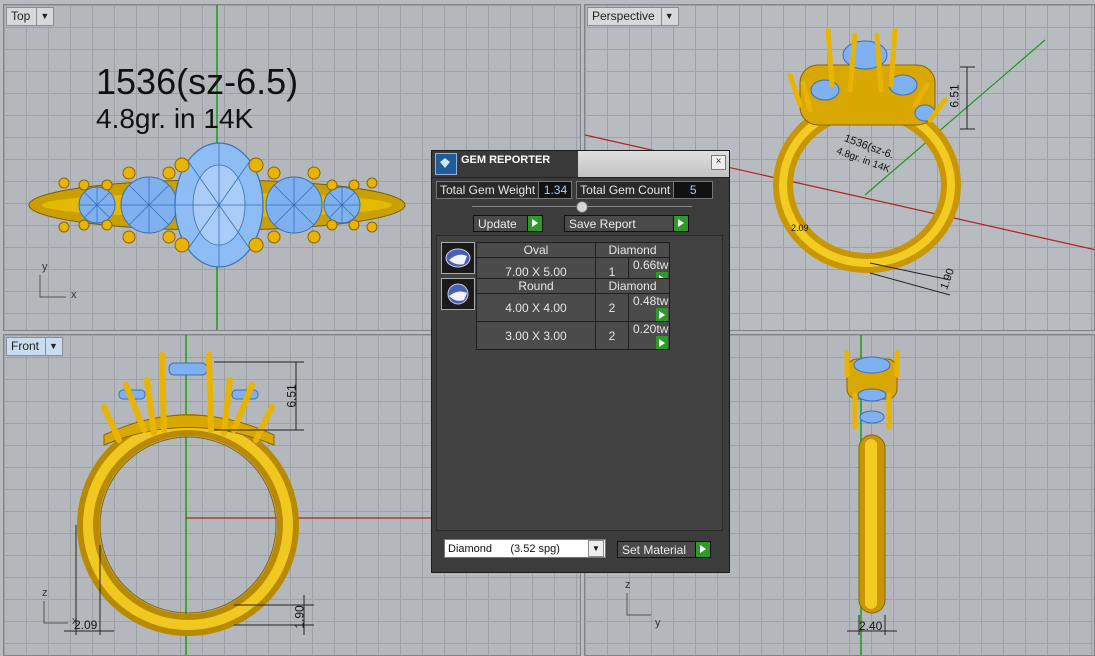 The width and height of the screenshot is (1095, 656). Describe the element at coordinates (536, 307) in the screenshot. I see `gem-size: 4.00 X 4.00` at that location.